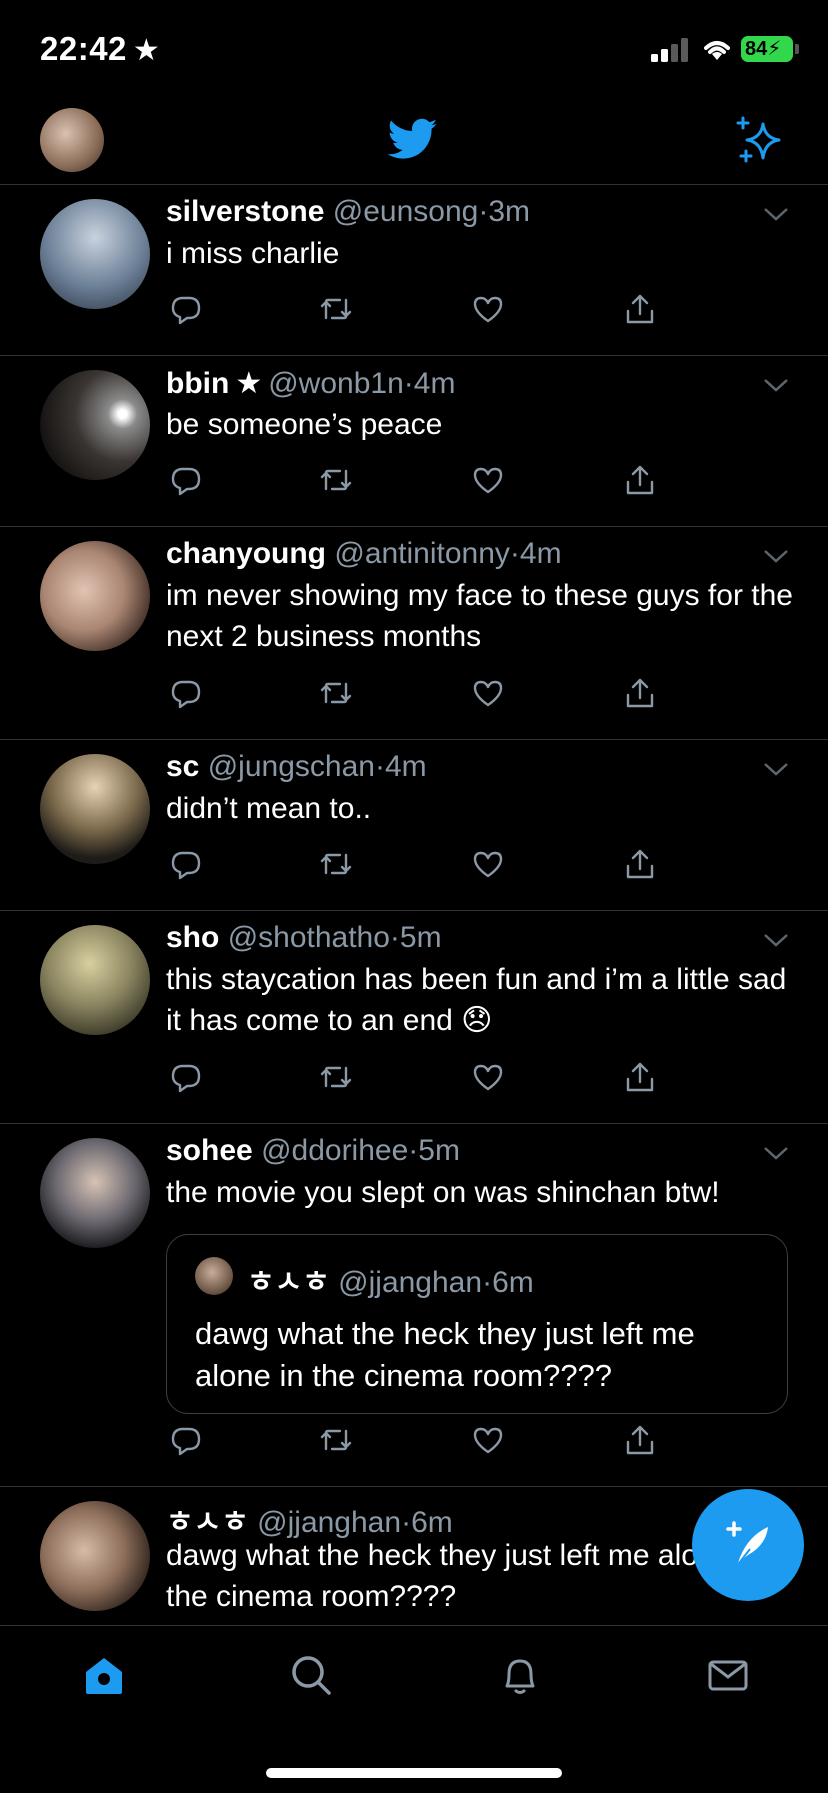 The image size is (828, 1793). Describe the element at coordinates (669, 50) in the screenshot. I see `cellular-signal-icon` at that location.